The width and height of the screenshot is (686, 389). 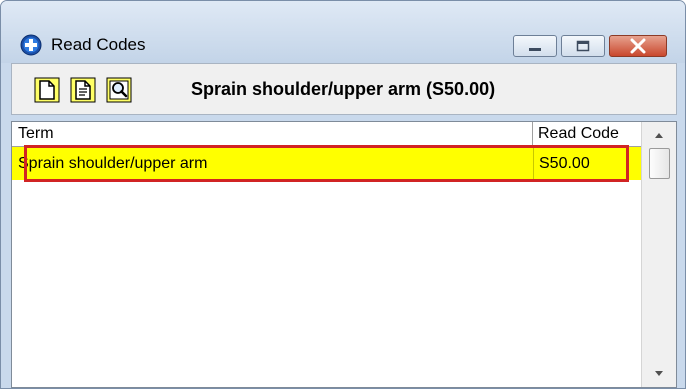 I want to click on scrollbar-thumb, so click(x=659, y=163).